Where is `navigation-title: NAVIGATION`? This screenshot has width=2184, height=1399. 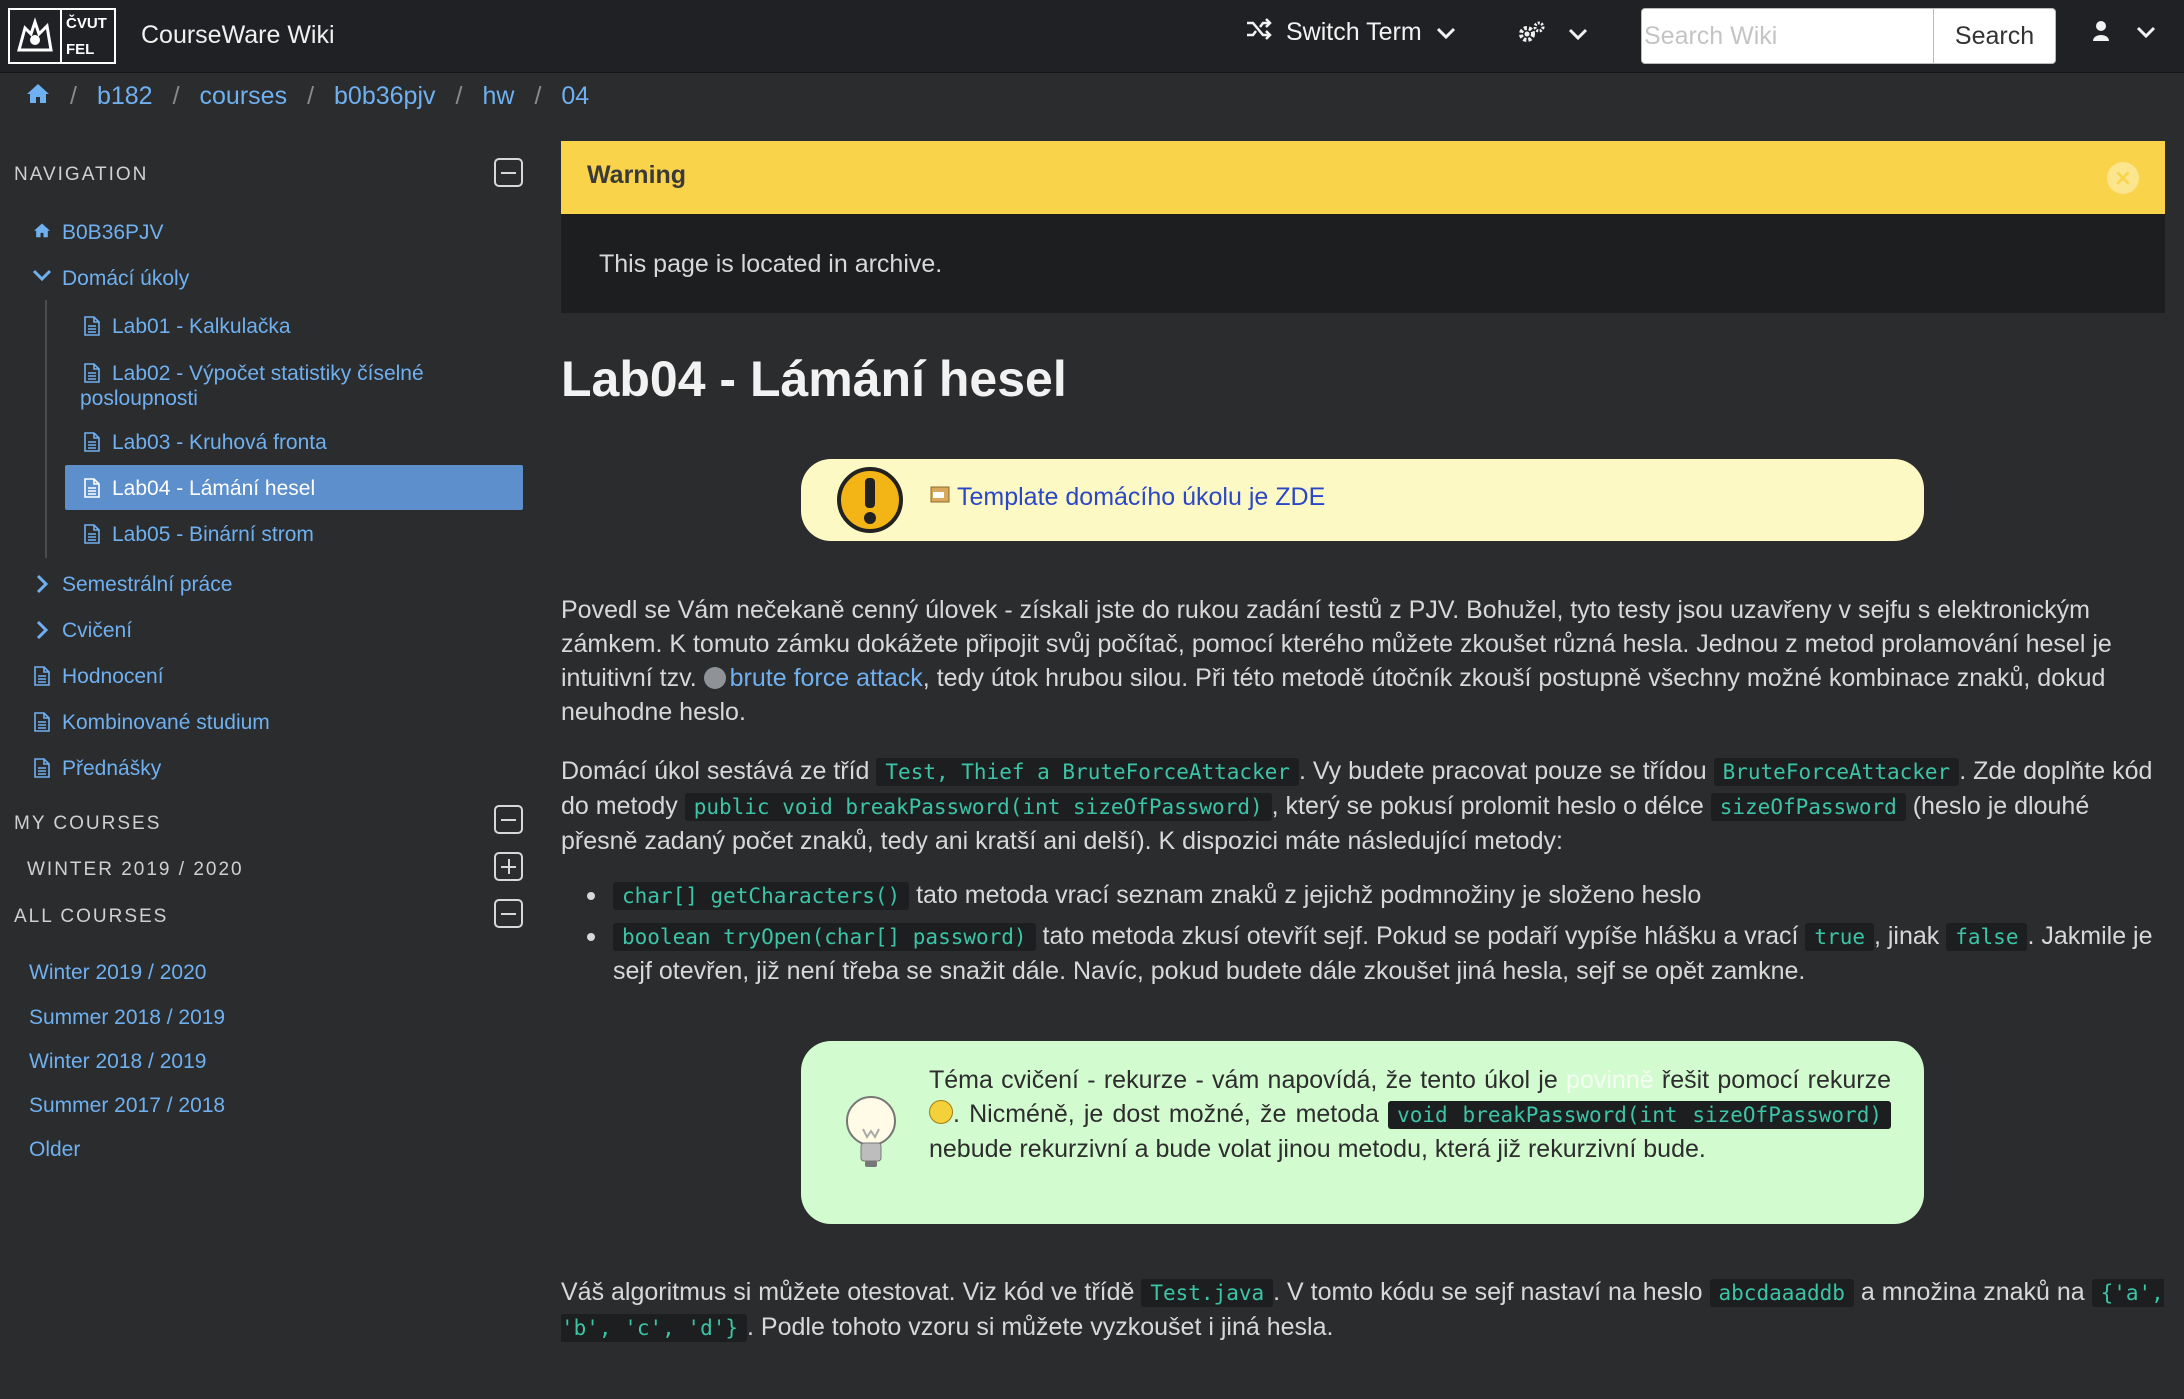
navigation-title: NAVIGATION is located at coordinates (81, 174).